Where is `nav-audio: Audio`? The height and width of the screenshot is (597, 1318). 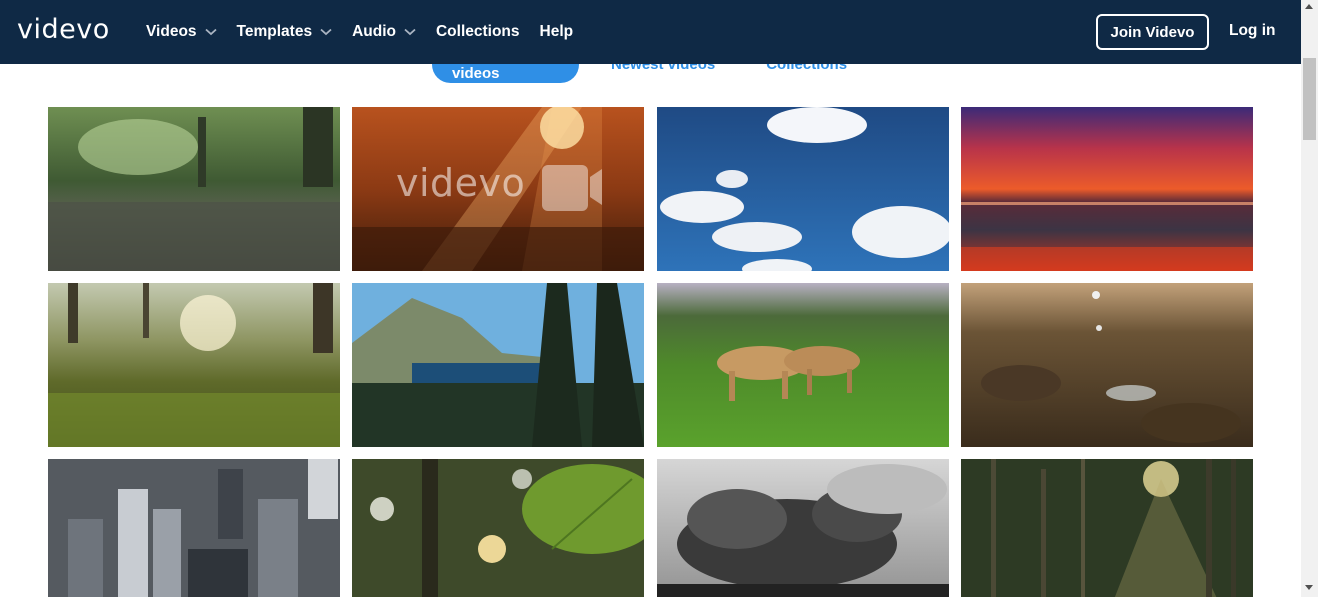
nav-audio: Audio is located at coordinates (384, 32).